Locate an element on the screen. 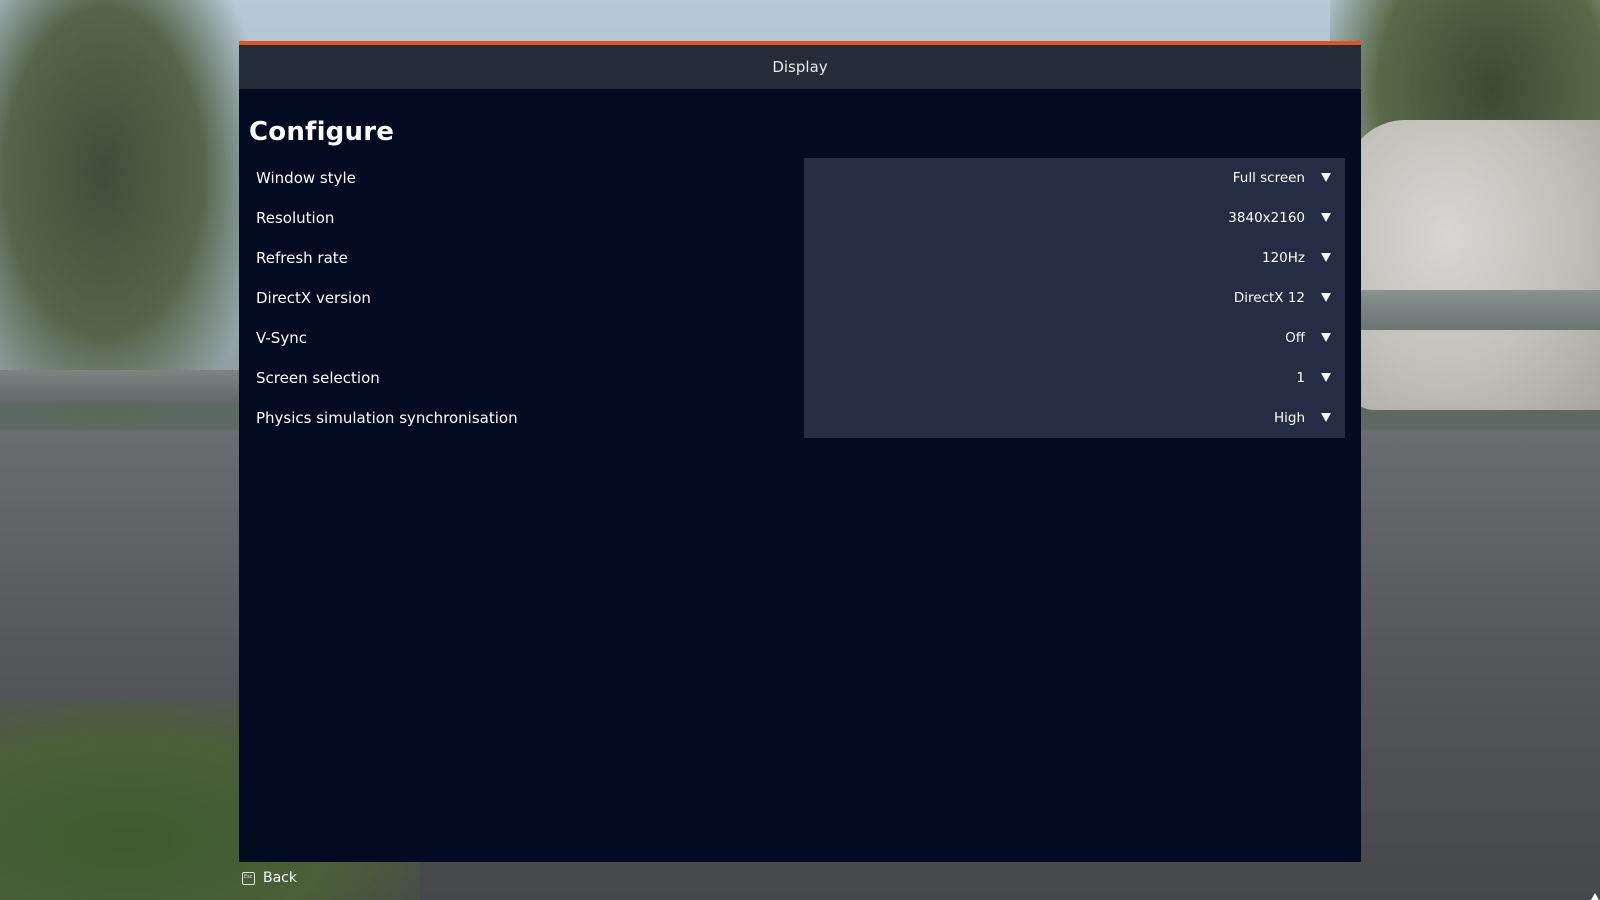  dropdown-screen-selection: 1 is located at coordinates (1074, 378).